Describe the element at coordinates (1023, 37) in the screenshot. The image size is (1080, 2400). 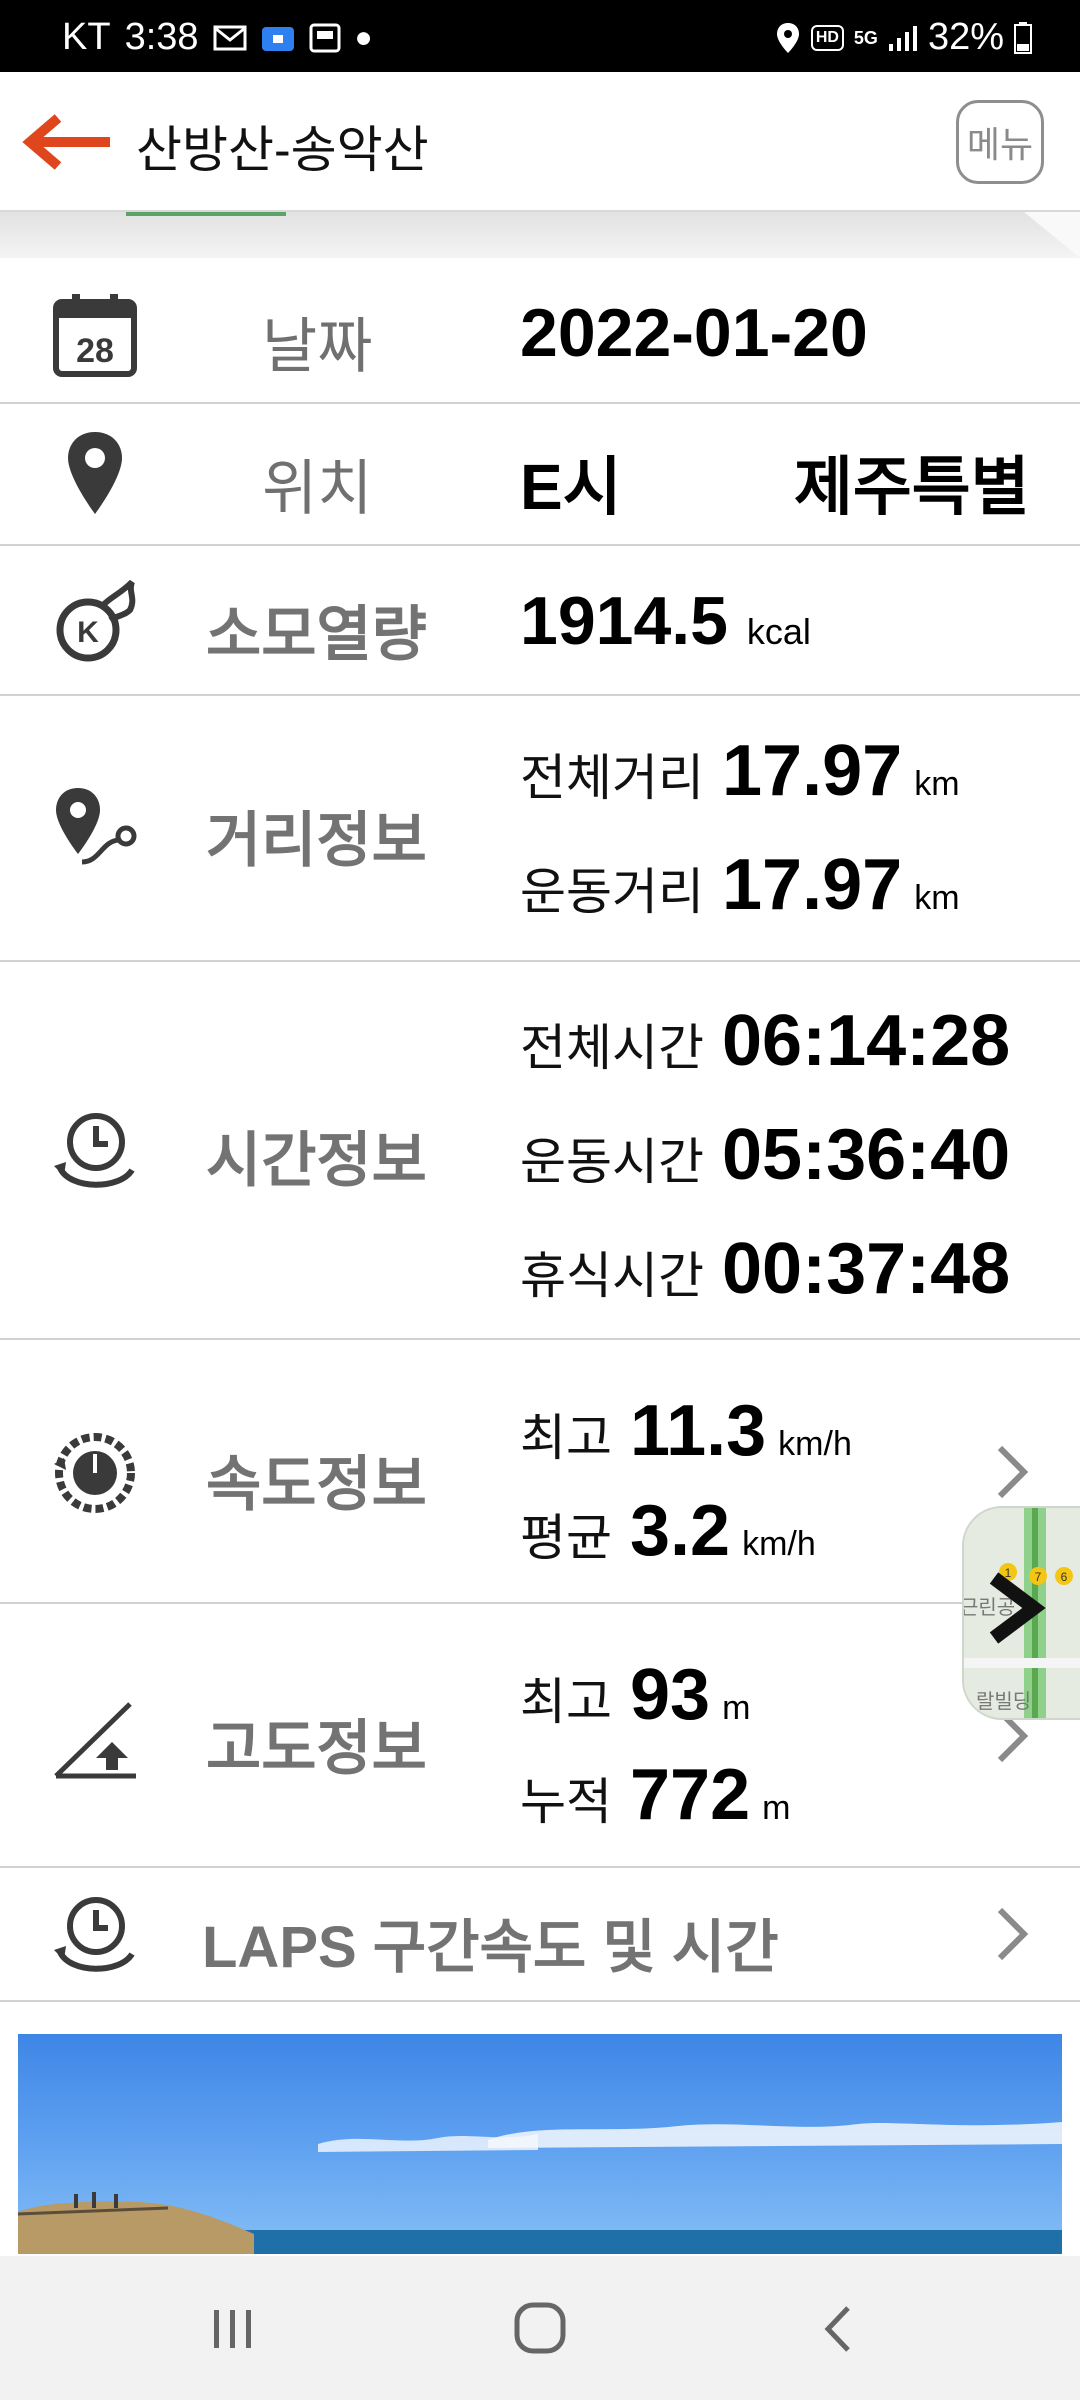
I see `battery-icon` at that location.